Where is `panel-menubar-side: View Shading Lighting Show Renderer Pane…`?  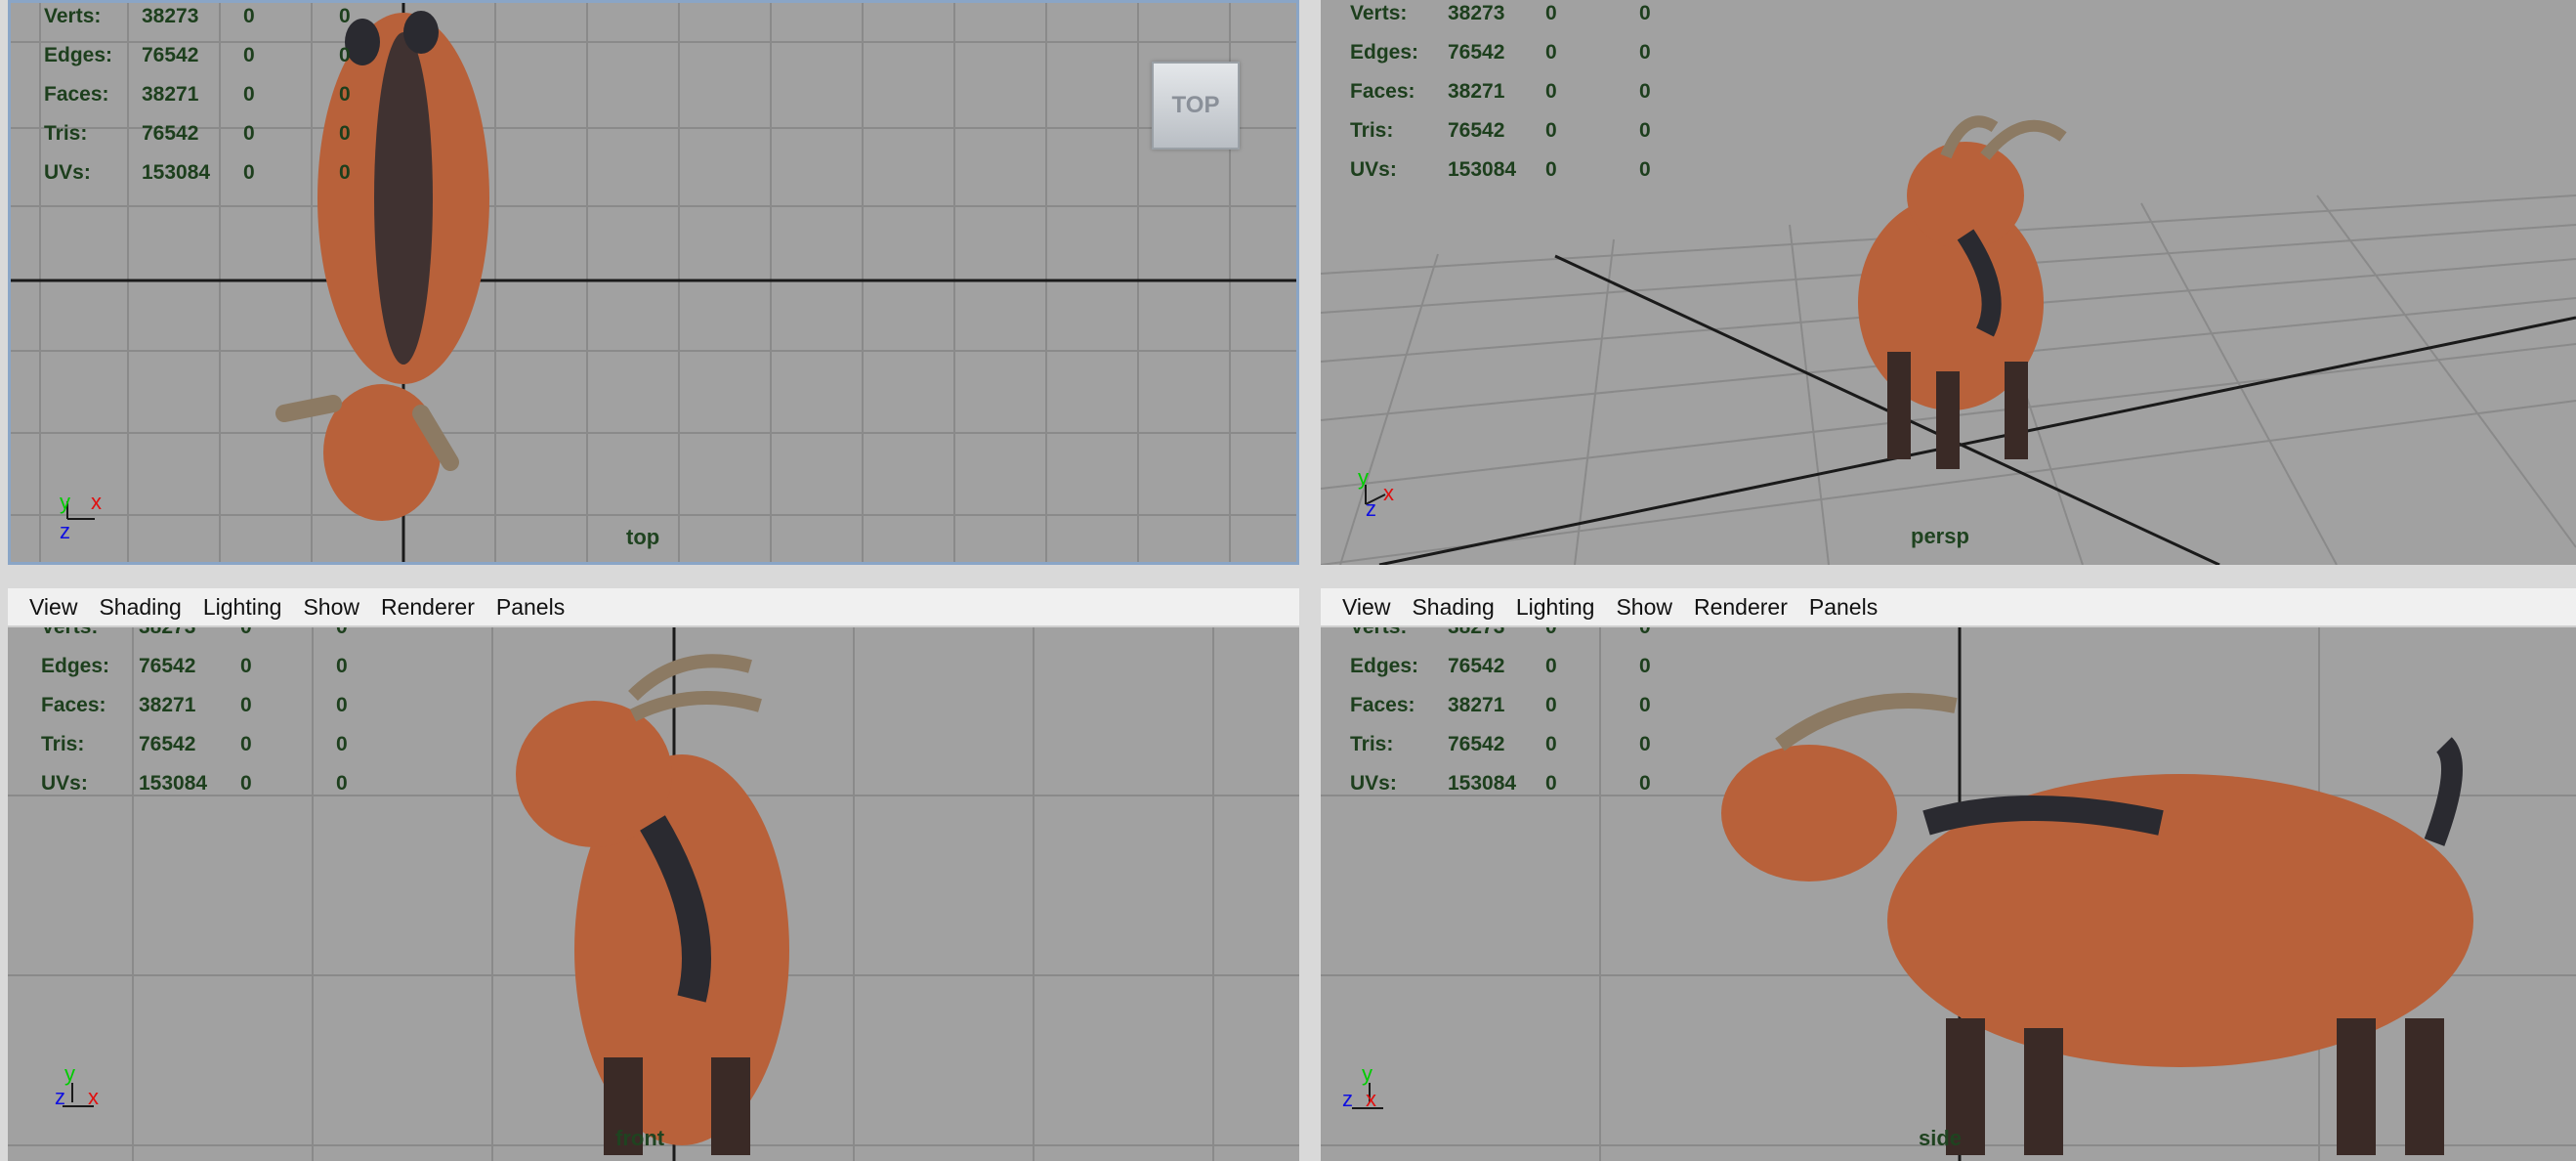 panel-menubar-side: View Shading Lighting Show Renderer Pane… is located at coordinates (1948, 607).